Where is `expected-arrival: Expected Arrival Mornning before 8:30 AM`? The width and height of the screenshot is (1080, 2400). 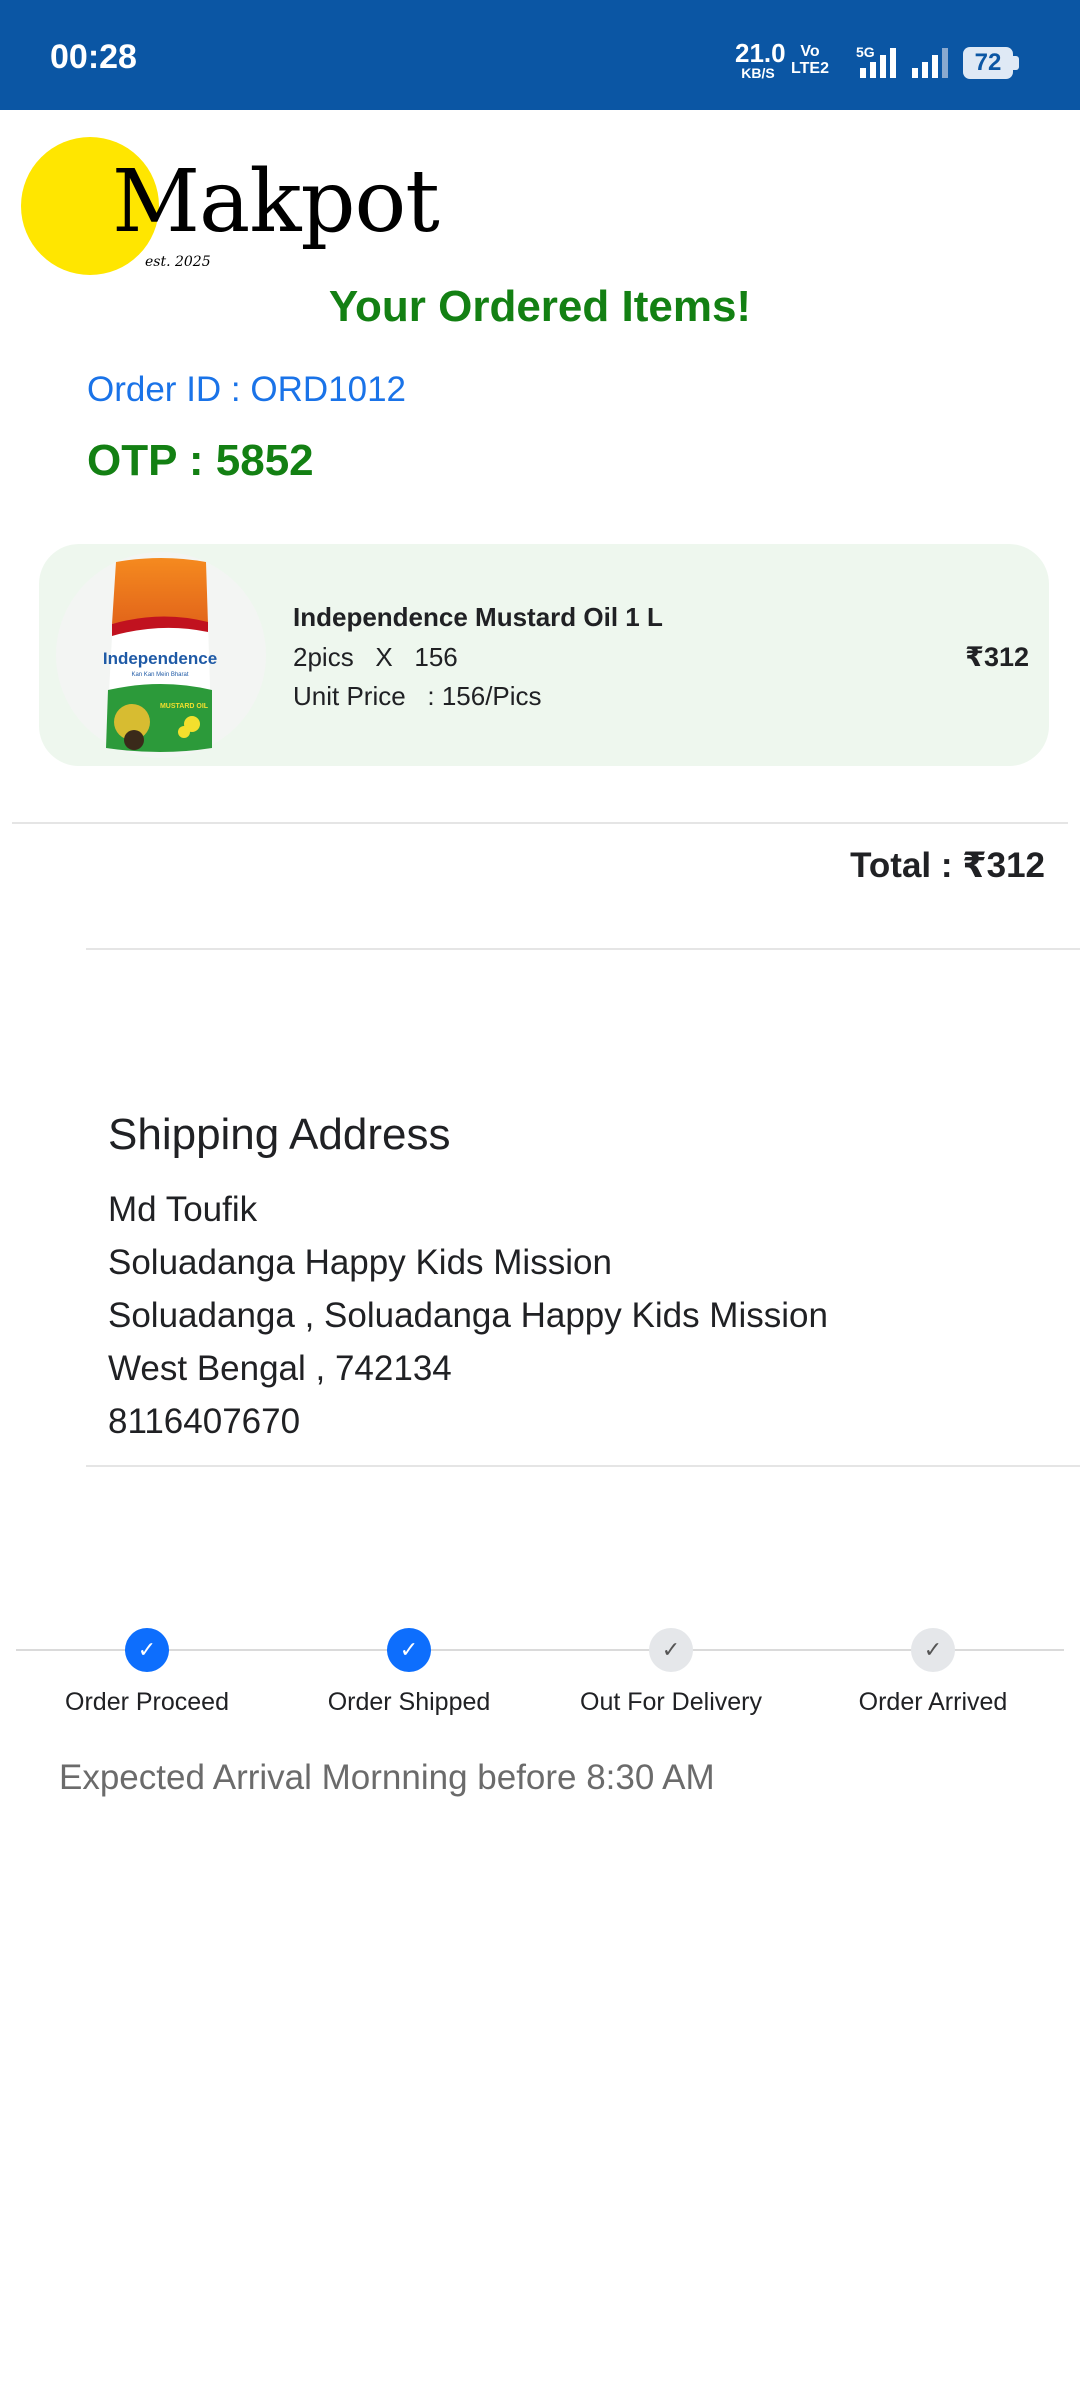 expected-arrival: Expected Arrival Mornning before 8:30 AM is located at coordinates (387, 1777).